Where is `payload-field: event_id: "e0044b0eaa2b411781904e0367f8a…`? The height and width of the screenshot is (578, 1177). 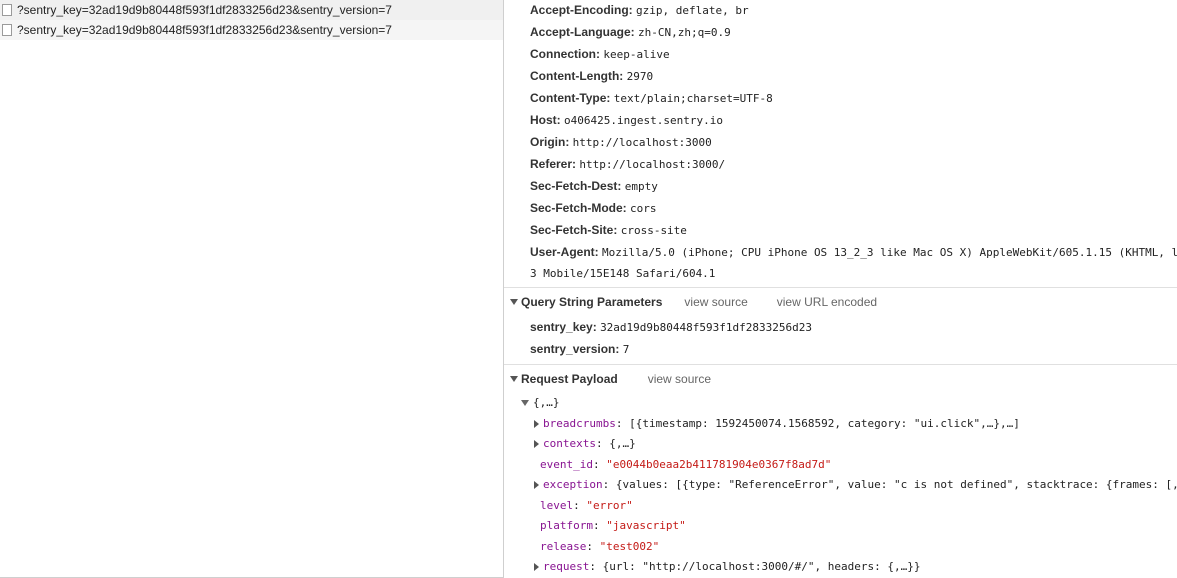
payload-field: event_id: "e0044b0eaa2b411781904e0367f8a… is located at coordinates (840, 465).